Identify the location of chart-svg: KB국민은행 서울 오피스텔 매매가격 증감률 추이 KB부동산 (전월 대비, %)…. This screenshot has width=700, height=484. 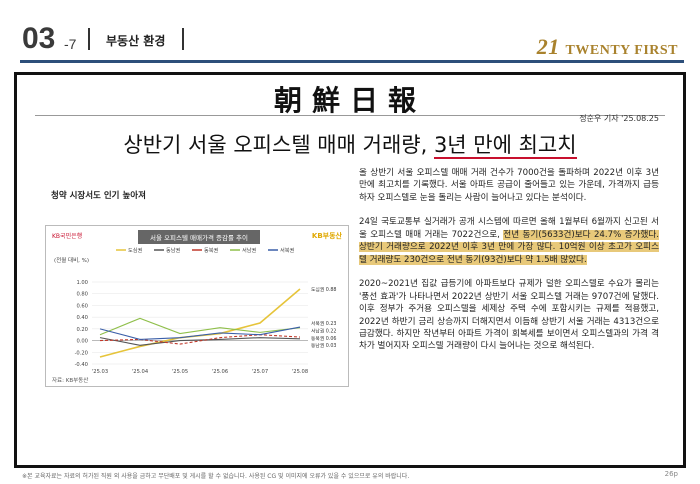
(197, 307).